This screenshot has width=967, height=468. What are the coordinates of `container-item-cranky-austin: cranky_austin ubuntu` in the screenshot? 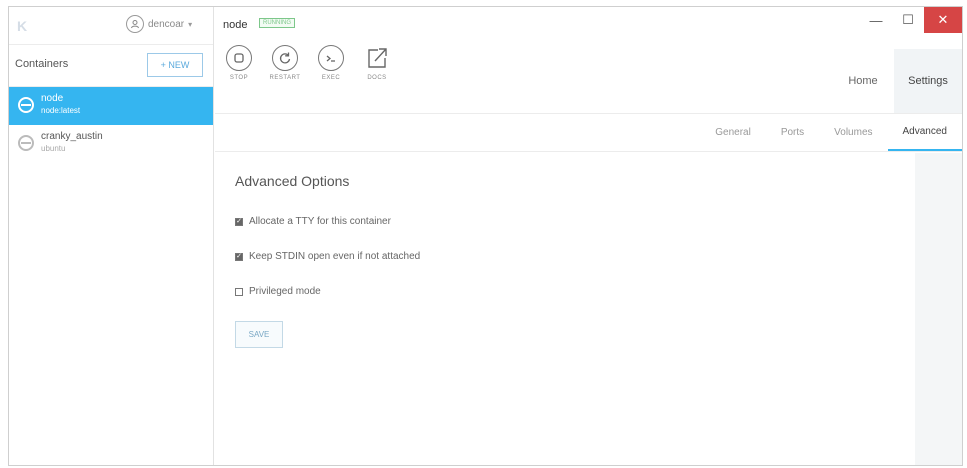 It's located at (111, 144).